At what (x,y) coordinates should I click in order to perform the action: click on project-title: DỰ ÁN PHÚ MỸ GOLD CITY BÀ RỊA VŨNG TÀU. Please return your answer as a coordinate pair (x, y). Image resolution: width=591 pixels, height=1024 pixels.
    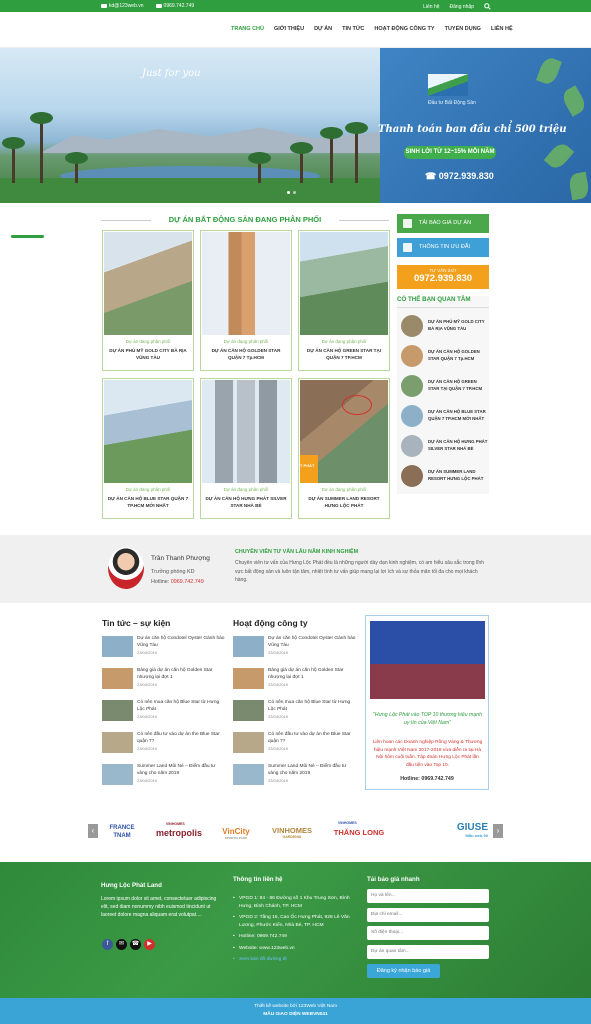
    Looking at the image, I should click on (148, 354).